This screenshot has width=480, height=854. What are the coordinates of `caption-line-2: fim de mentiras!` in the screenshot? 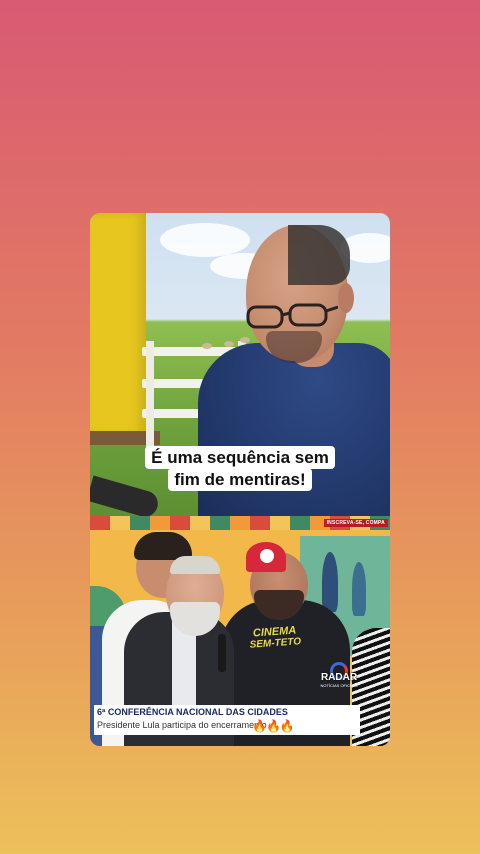 It's located at (240, 479).